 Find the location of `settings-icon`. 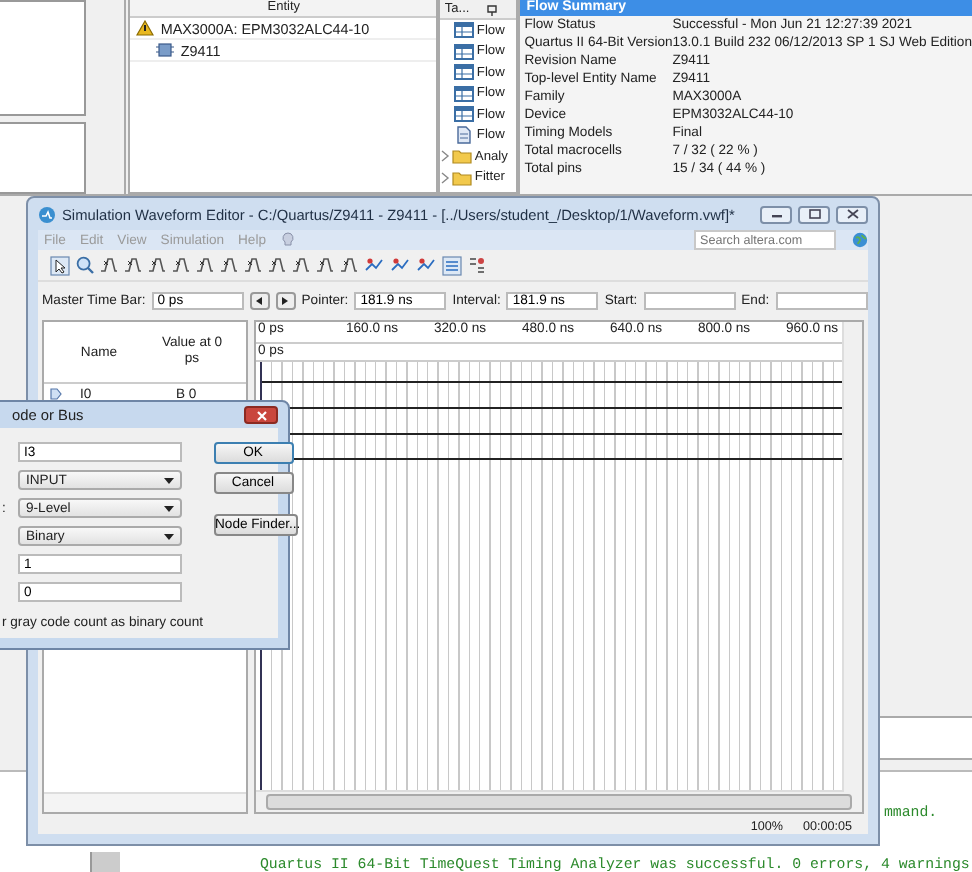

settings-icon is located at coordinates (477, 265).